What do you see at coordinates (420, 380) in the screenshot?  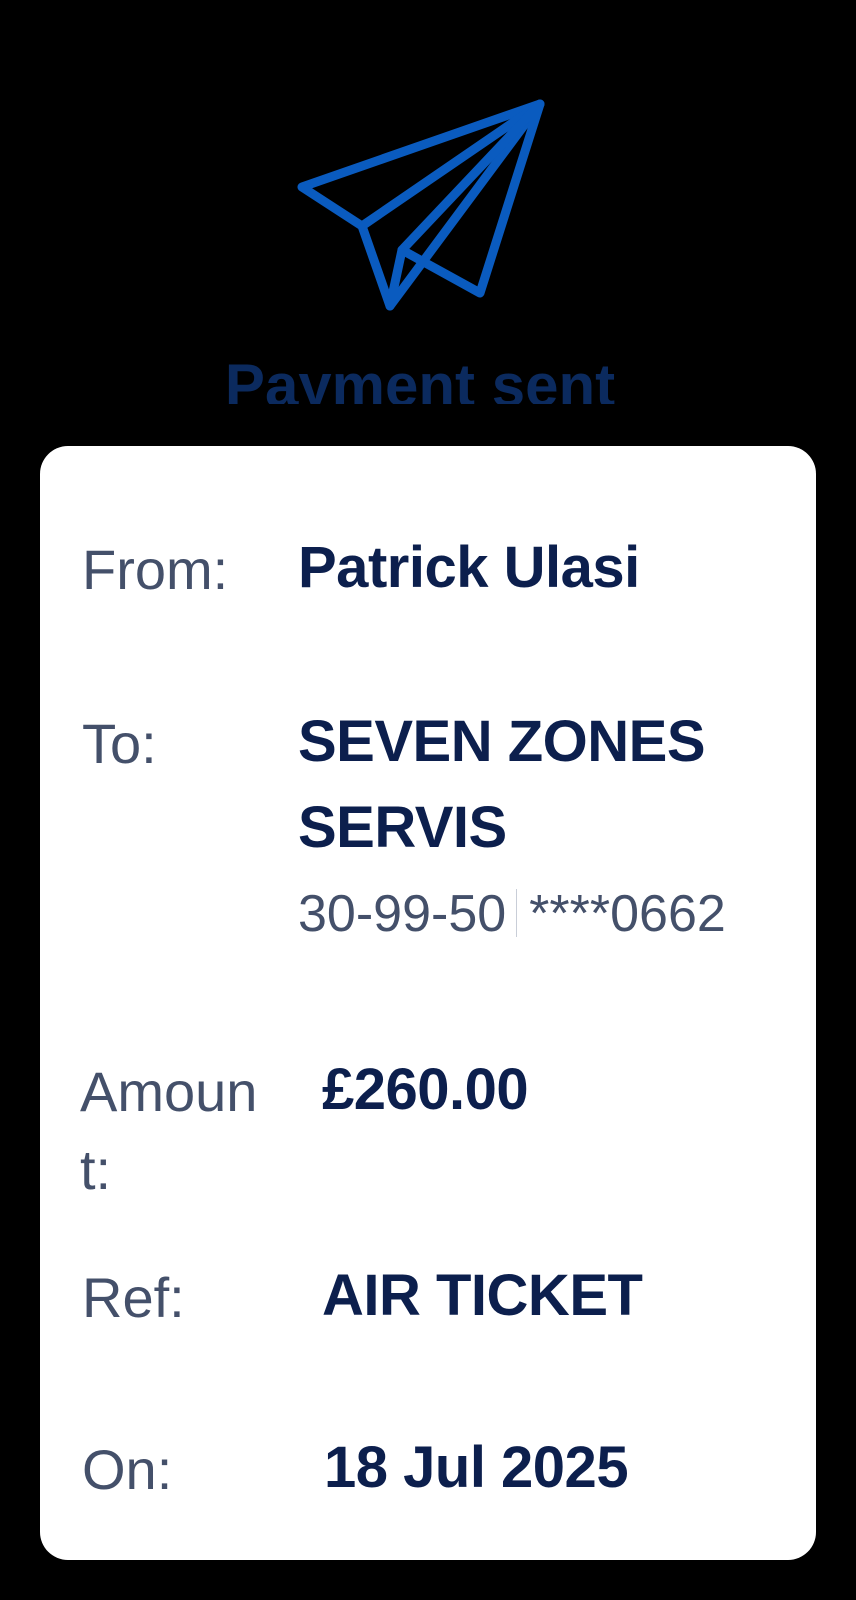 I see `page-title: Payment sent` at bounding box center [420, 380].